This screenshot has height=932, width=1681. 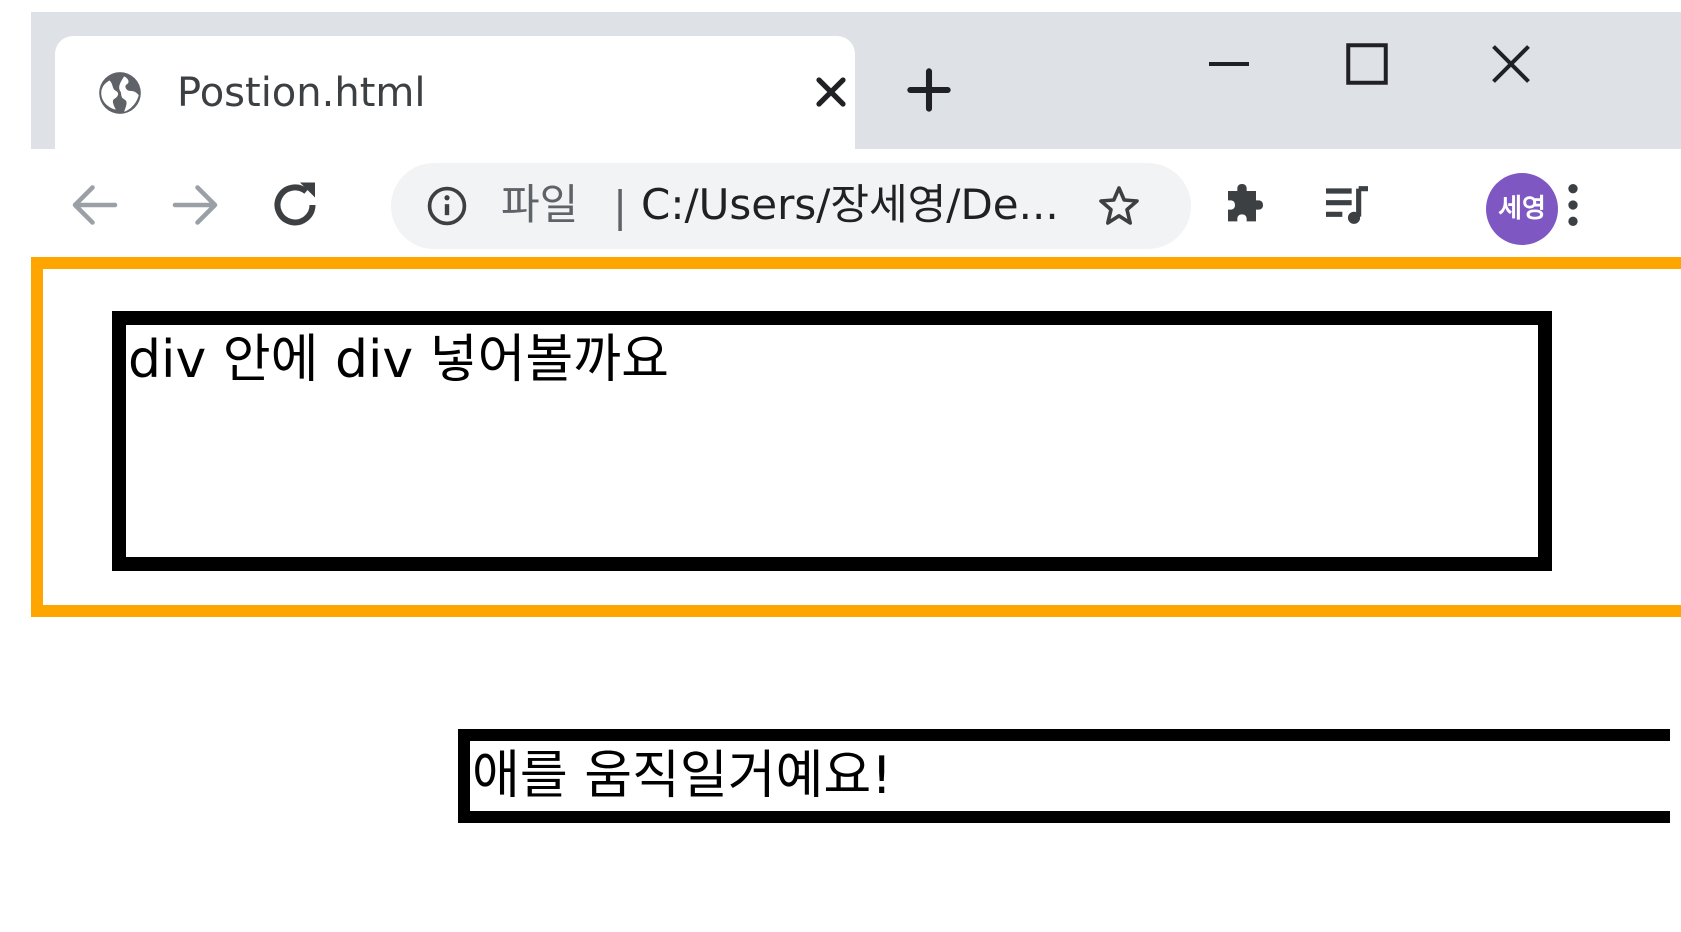 What do you see at coordinates (1229, 64) in the screenshot?
I see `minimize-icon` at bounding box center [1229, 64].